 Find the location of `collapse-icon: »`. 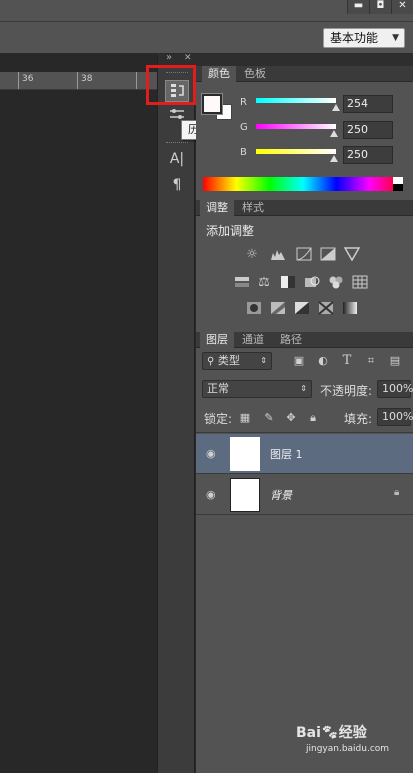

collapse-icon: » is located at coordinates (169, 57).